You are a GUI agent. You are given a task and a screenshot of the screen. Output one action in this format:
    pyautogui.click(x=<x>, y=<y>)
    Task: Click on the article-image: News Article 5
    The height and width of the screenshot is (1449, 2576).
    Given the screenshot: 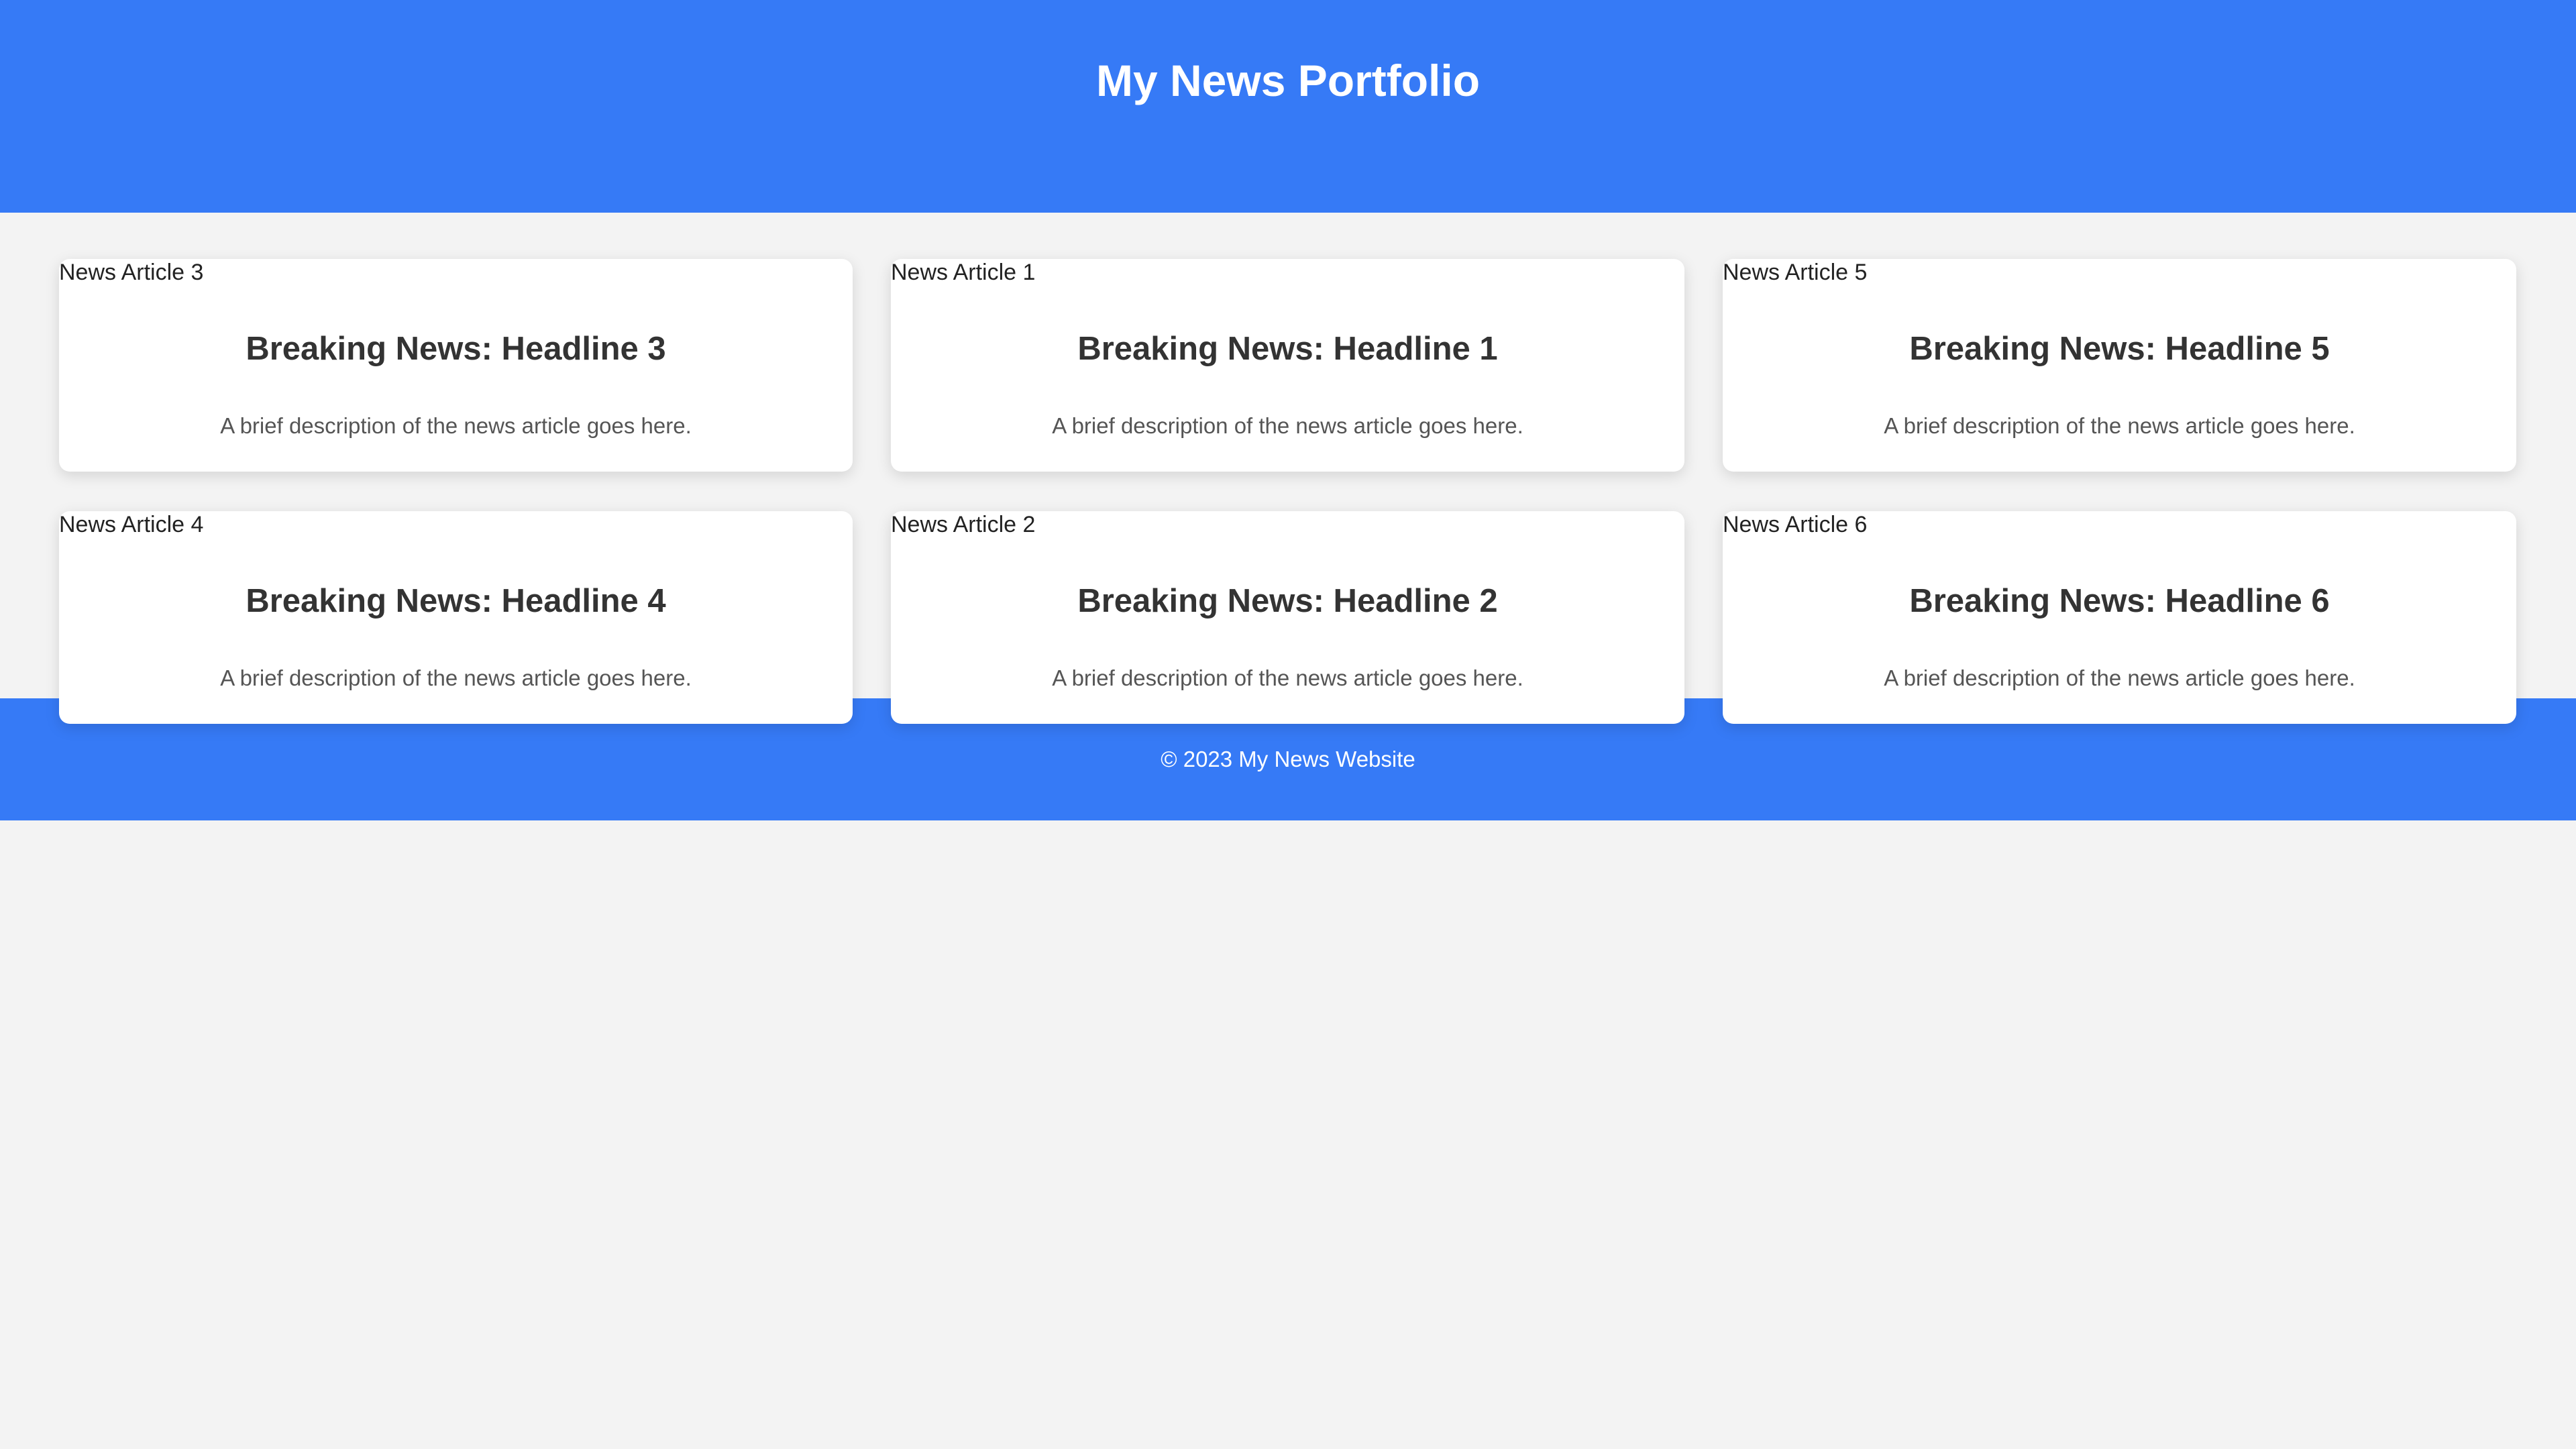 What is the action you would take?
    pyautogui.click(x=1795, y=272)
    